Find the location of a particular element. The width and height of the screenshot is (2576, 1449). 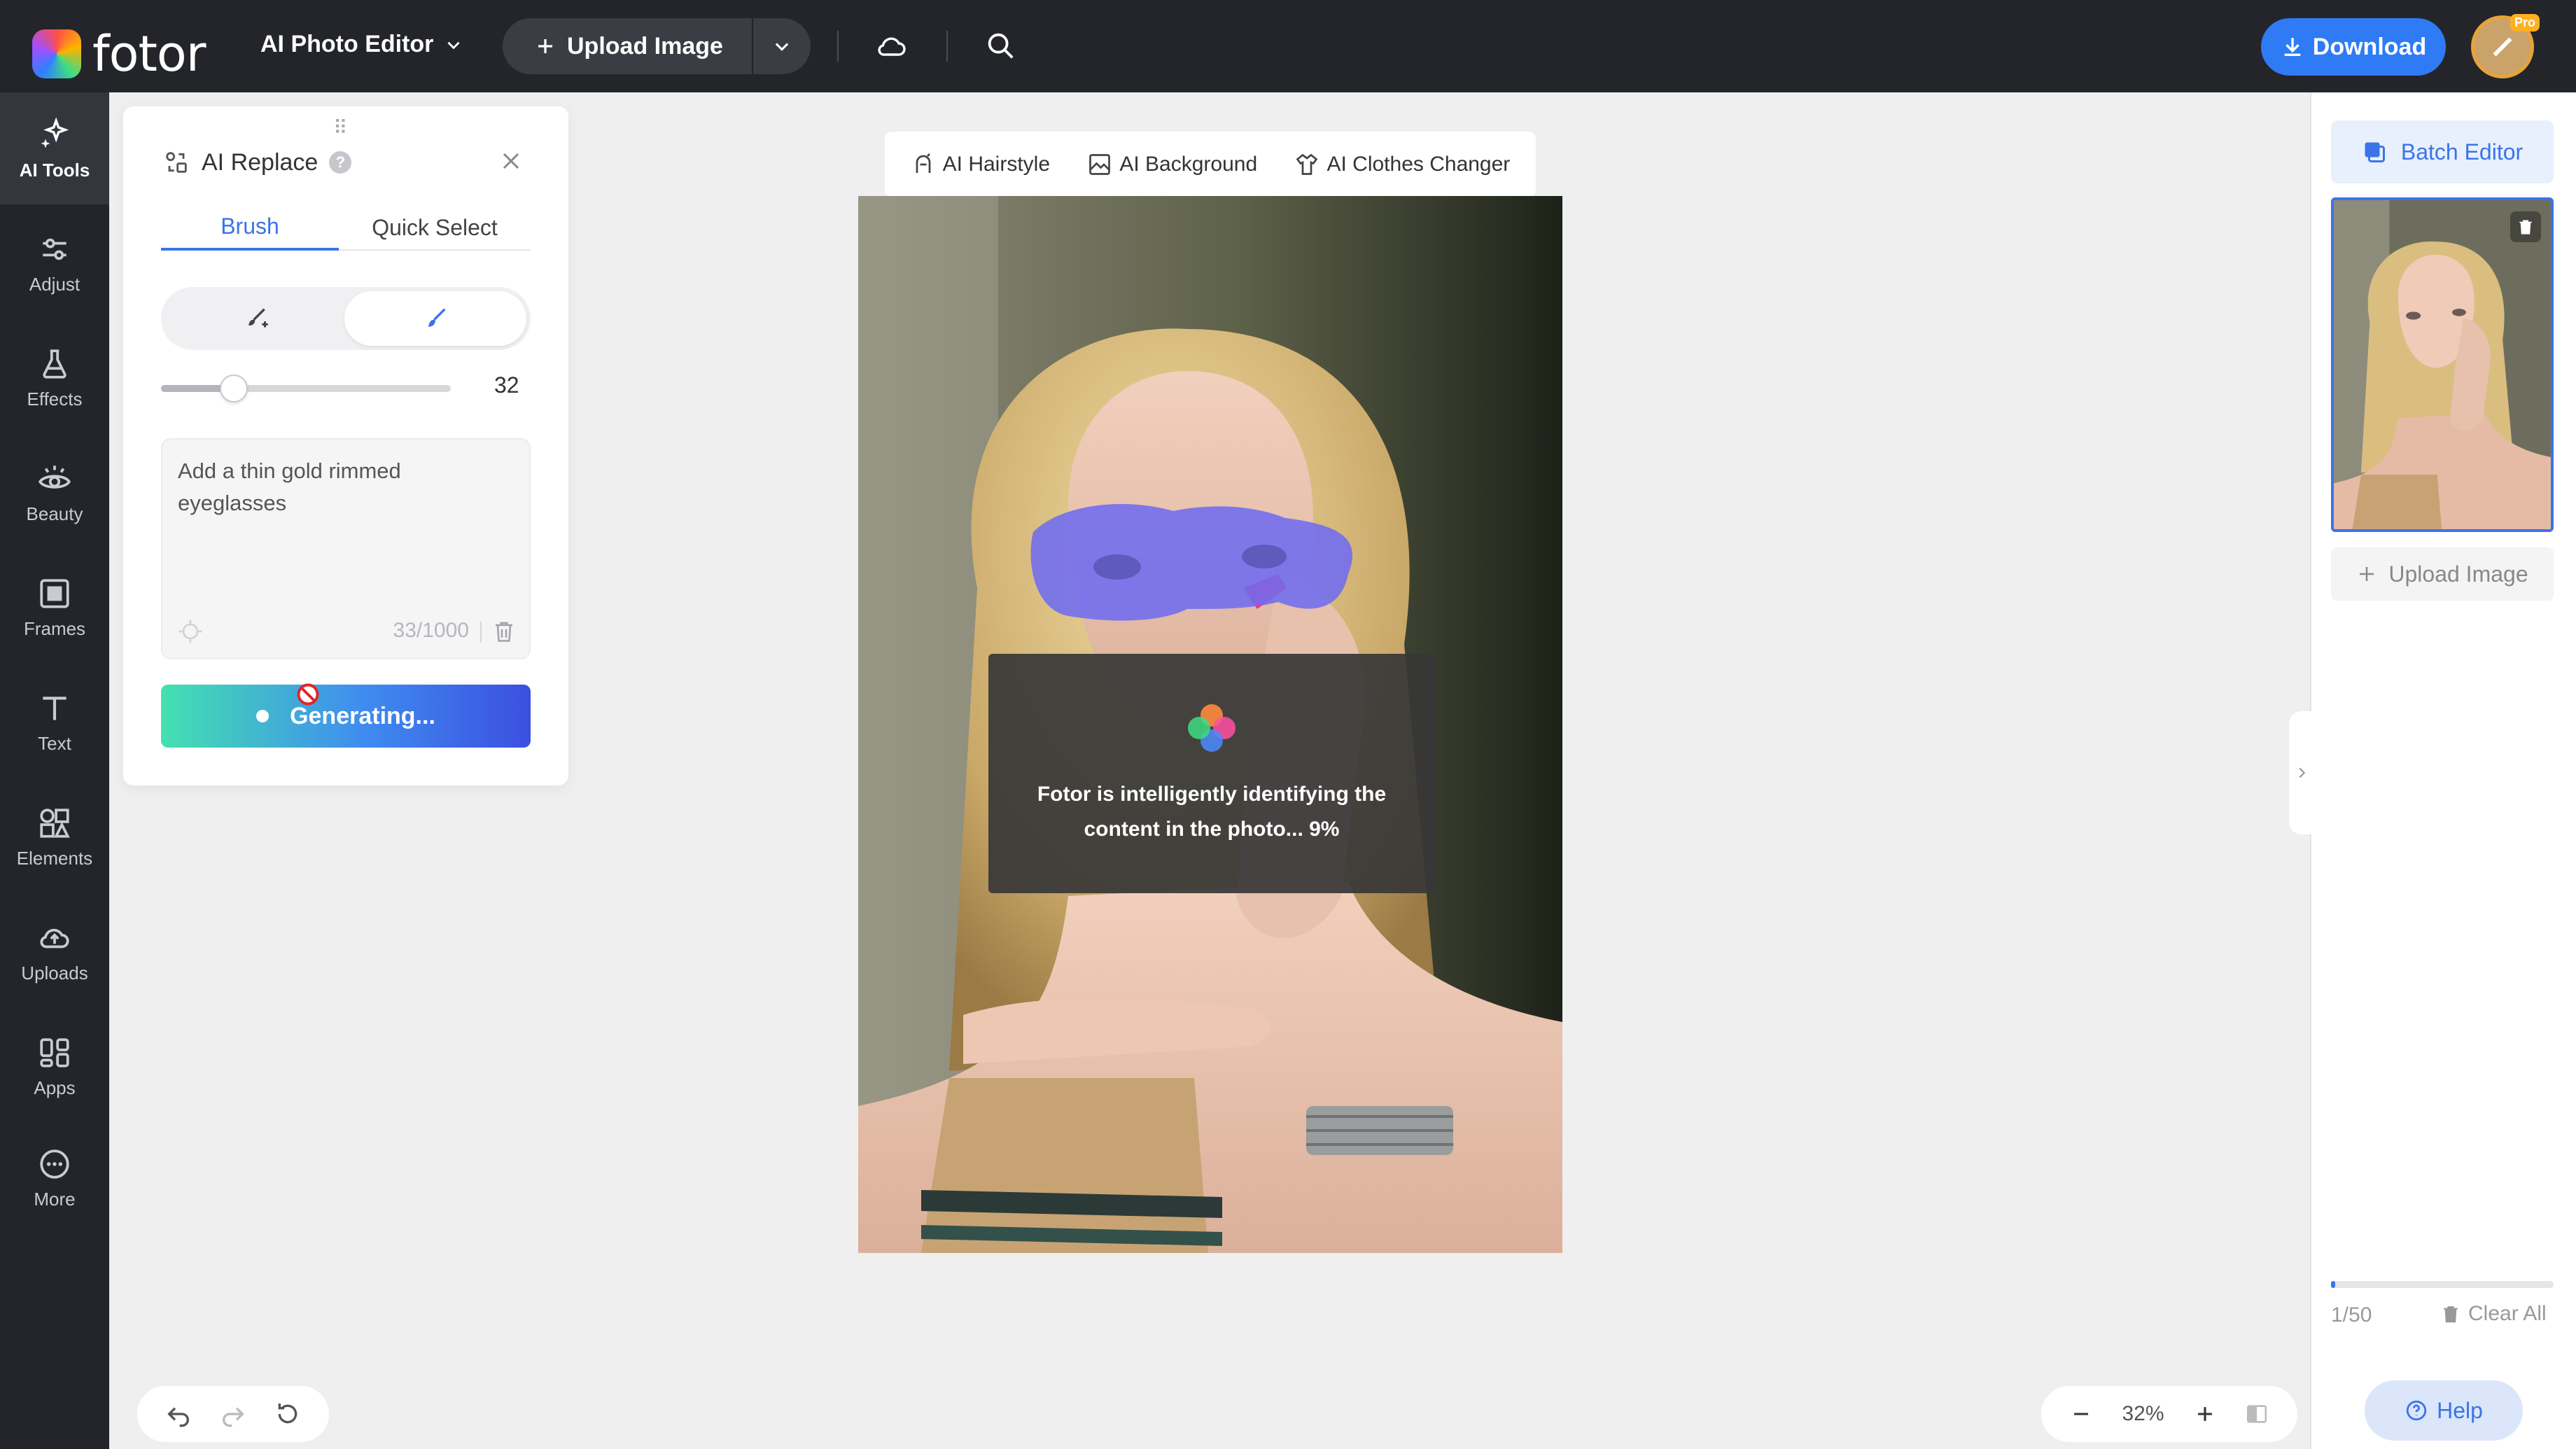

sidebar-item-uploads: Uploads is located at coordinates (54, 952).